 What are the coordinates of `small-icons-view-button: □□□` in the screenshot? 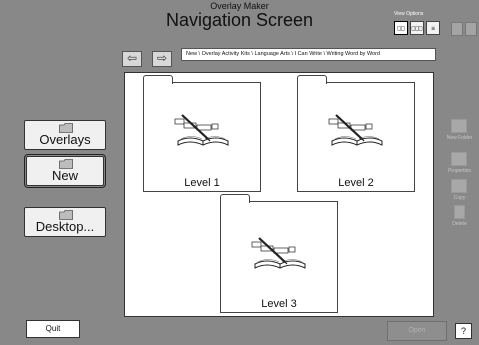 It's located at (417, 28).